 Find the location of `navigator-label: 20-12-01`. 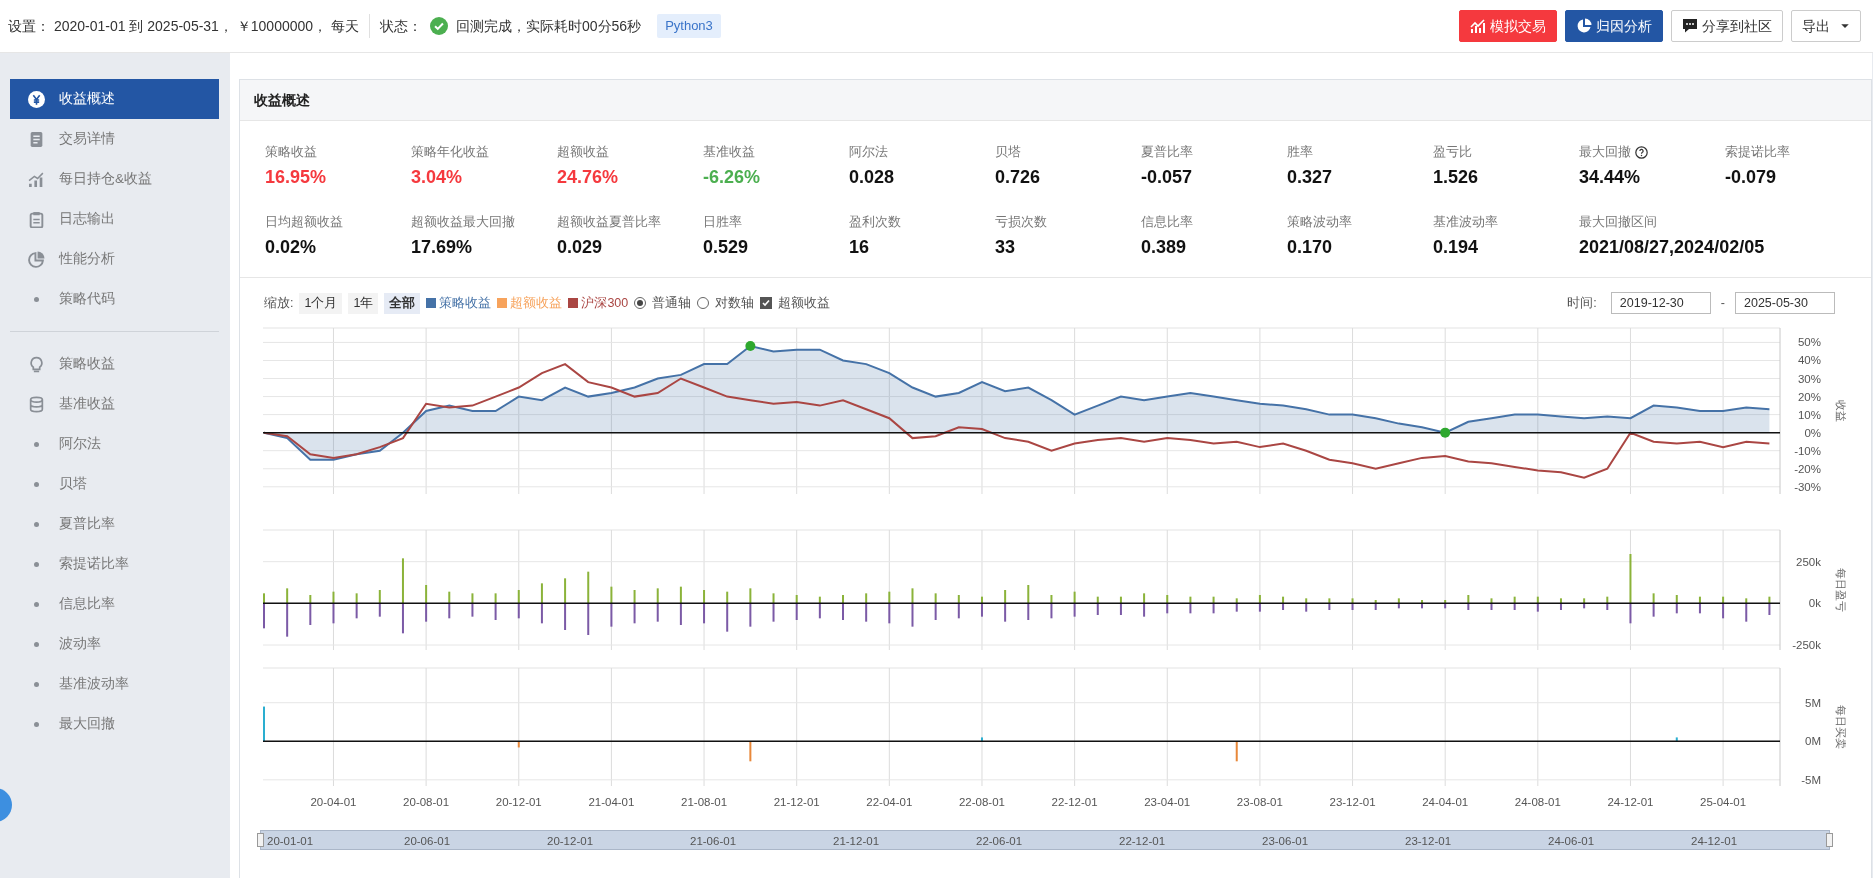

navigator-label: 20-12-01 is located at coordinates (570, 842).